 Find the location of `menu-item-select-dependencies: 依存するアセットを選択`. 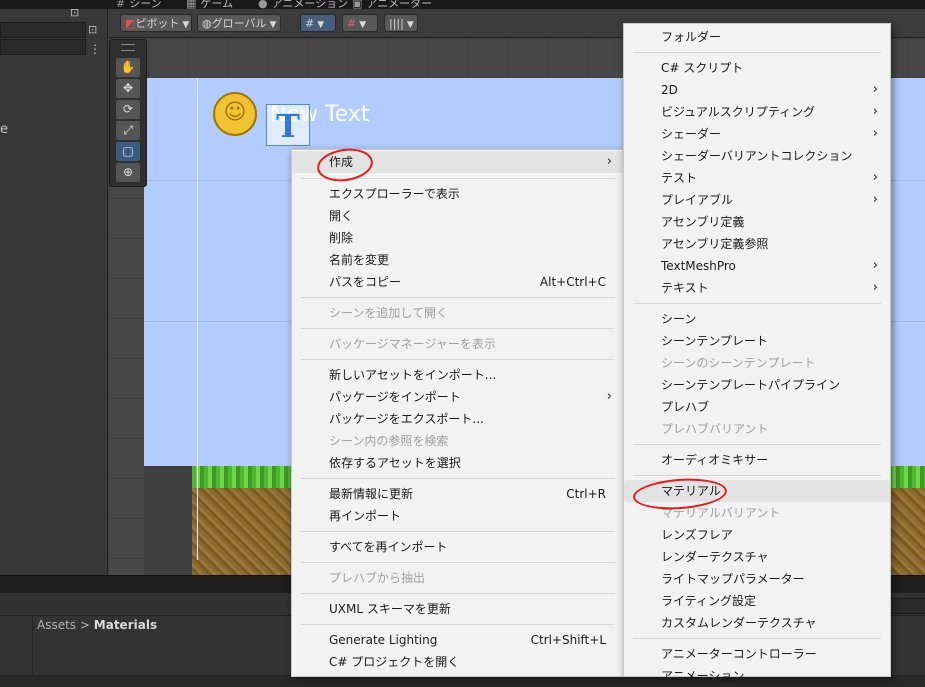

menu-item-select-dependencies: 依存するアセットを選択 is located at coordinates (458, 463).